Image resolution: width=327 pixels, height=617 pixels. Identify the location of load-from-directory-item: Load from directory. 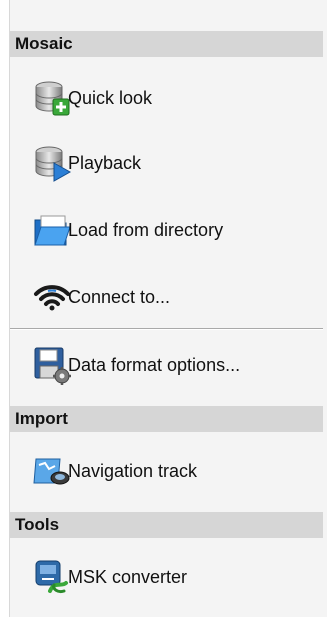
(166, 230).